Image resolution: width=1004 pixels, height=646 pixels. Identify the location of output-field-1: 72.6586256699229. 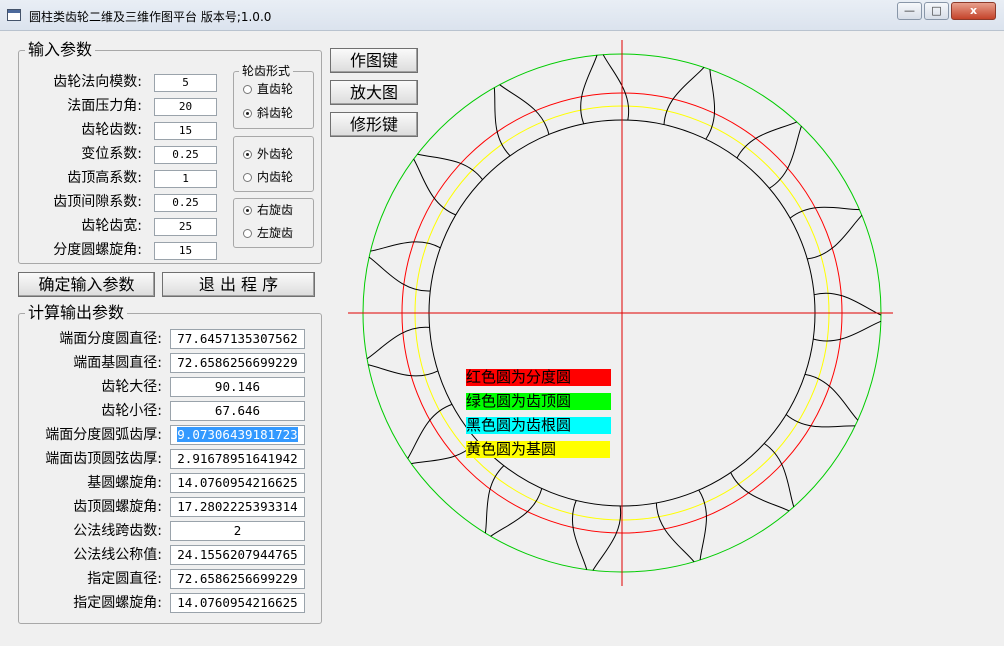
(237, 363).